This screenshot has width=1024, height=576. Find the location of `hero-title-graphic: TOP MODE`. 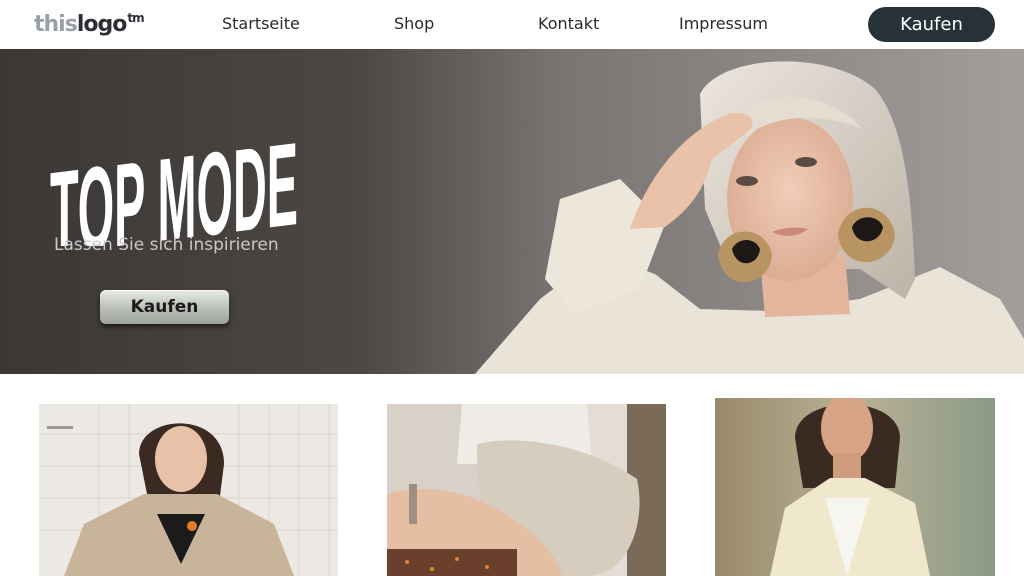

hero-title-graphic: TOP MODE is located at coordinates (174, 182).